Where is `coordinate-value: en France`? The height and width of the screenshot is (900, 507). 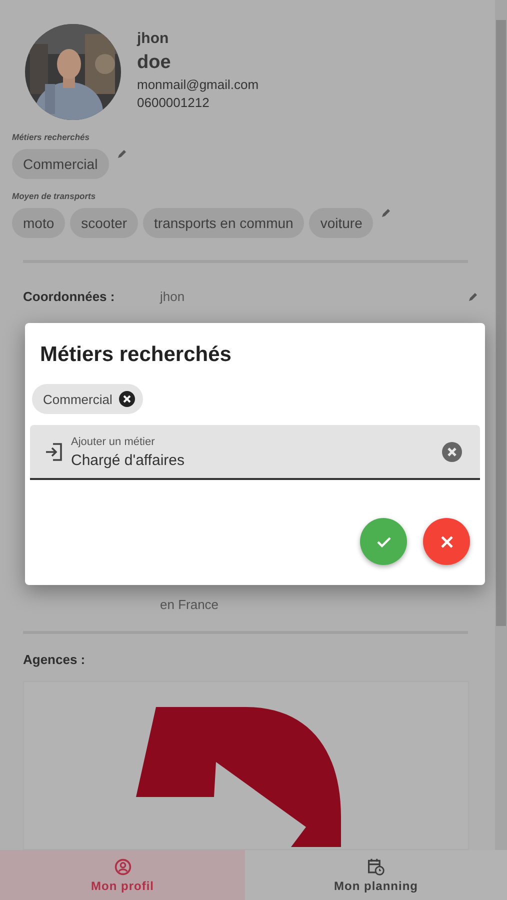
coordinate-value: en France is located at coordinates (189, 604).